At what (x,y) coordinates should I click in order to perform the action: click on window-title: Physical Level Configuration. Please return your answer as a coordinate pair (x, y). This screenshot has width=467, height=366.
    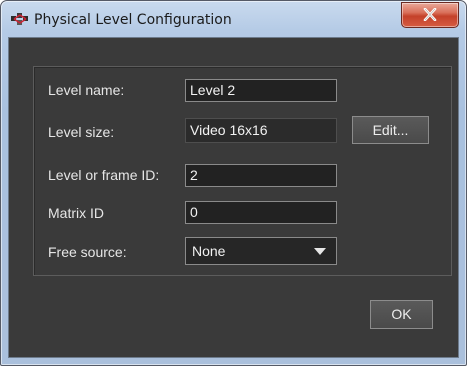
    Looking at the image, I should click on (133, 20).